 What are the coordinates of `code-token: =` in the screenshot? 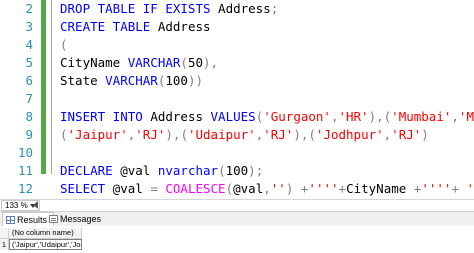 It's located at (154, 188).